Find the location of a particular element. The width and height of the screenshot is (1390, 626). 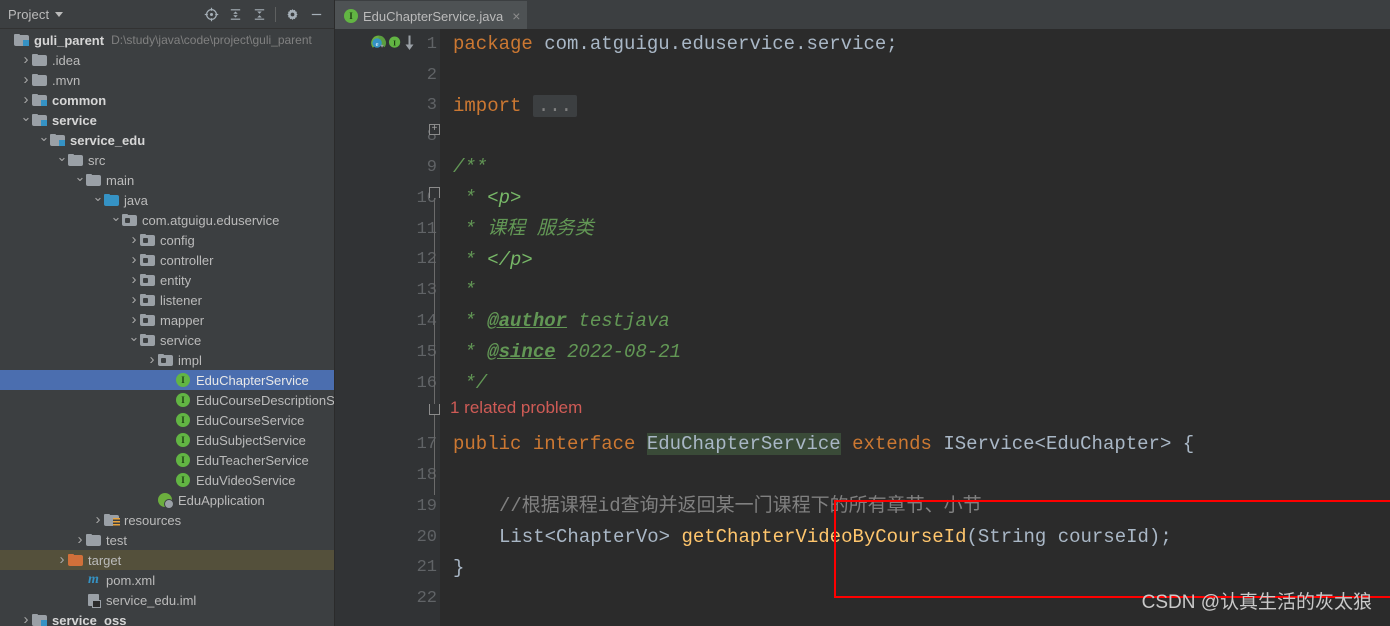

tree-item--mvn: .mvn is located at coordinates (167, 80).